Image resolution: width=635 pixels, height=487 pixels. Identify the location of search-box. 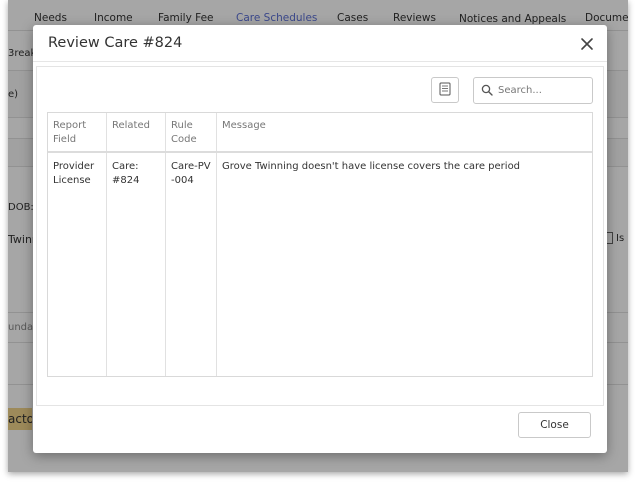
(533, 90).